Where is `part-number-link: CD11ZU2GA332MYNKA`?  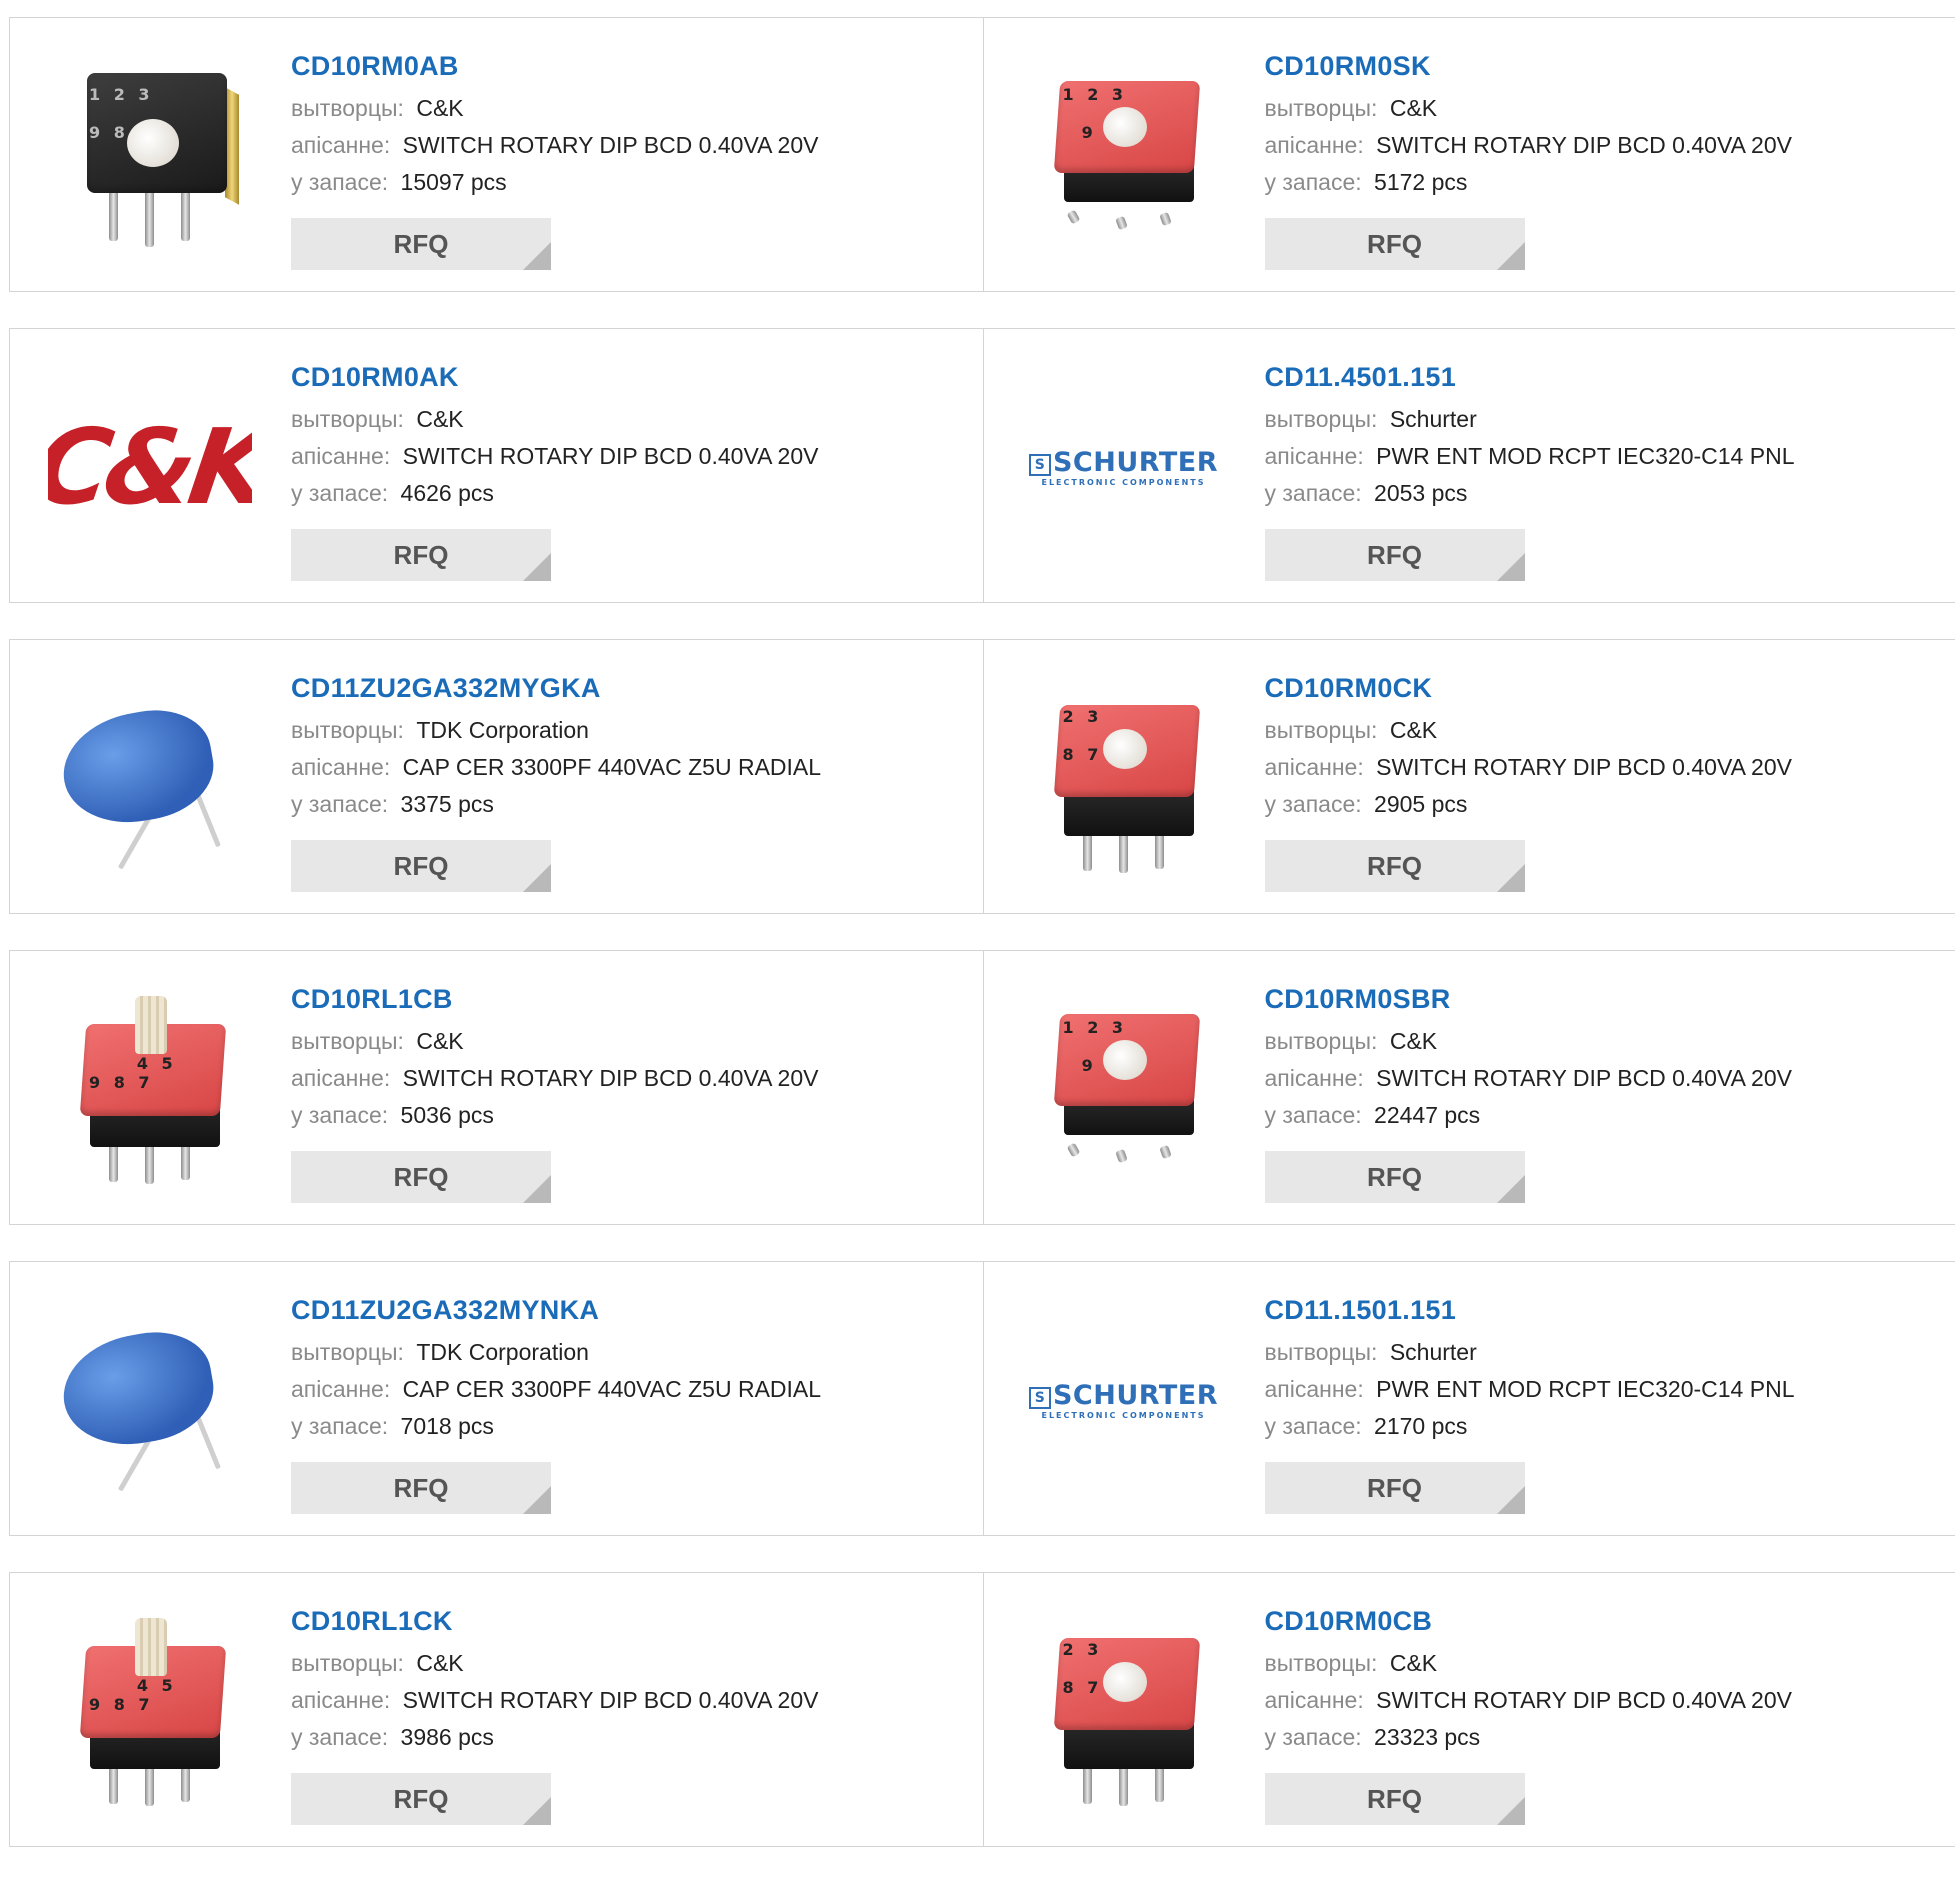
part-number-link: CD11ZU2GA332MYNKA is located at coordinates (631, 1310).